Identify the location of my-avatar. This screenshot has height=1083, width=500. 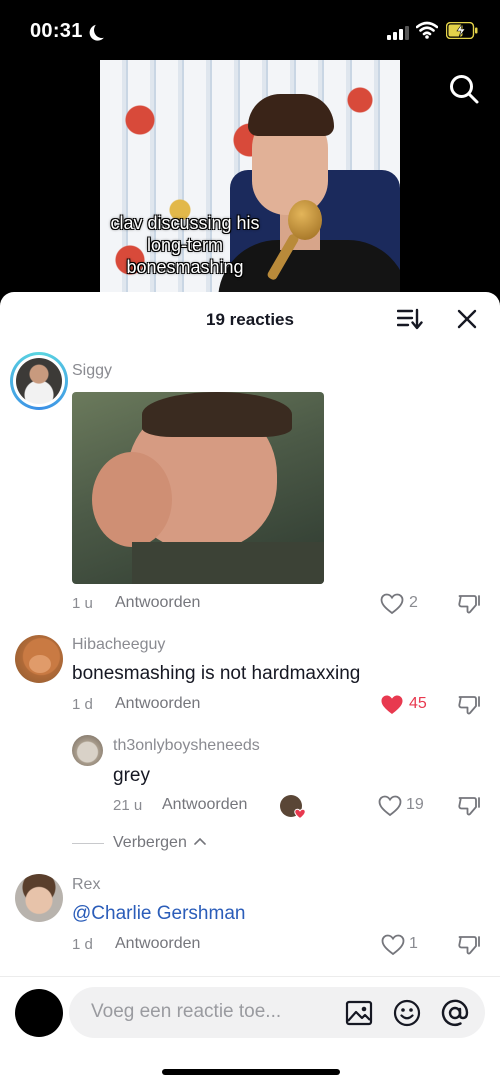
(39, 1013).